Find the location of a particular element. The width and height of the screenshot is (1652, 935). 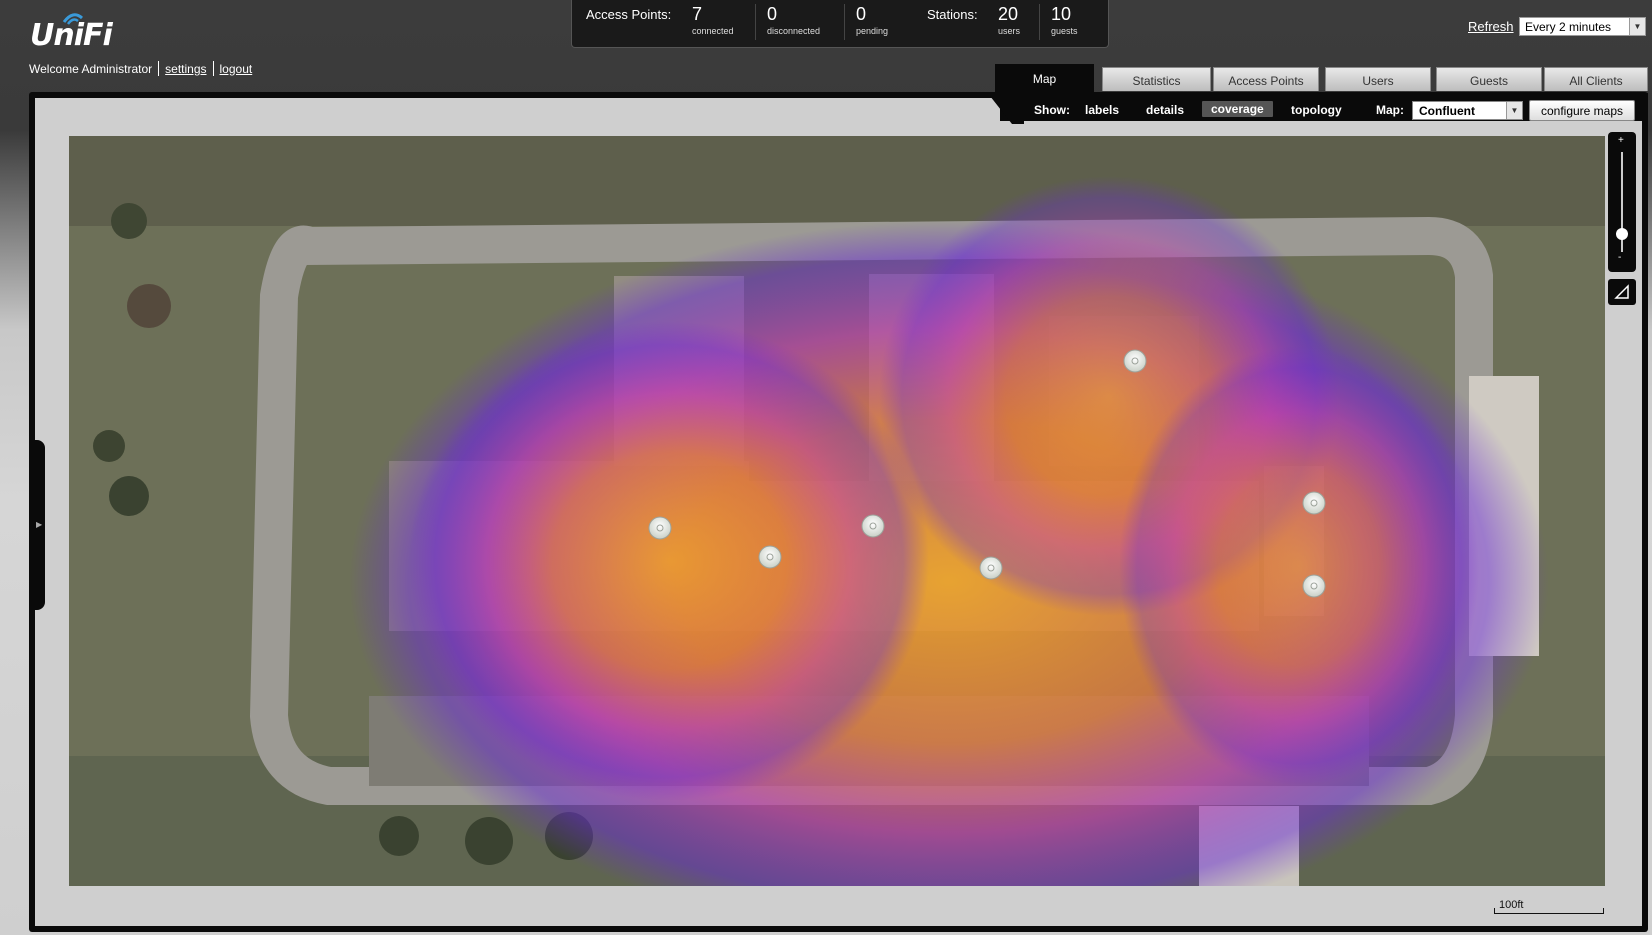

guests-count: 10 is located at coordinates (1061, 14).